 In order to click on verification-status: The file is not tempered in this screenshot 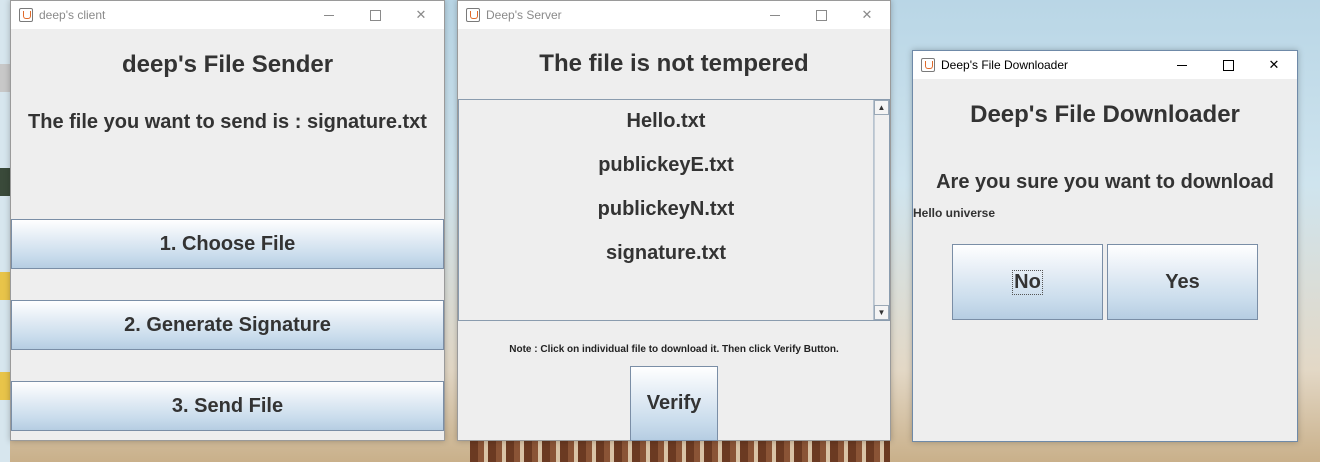, I will do `click(674, 63)`.